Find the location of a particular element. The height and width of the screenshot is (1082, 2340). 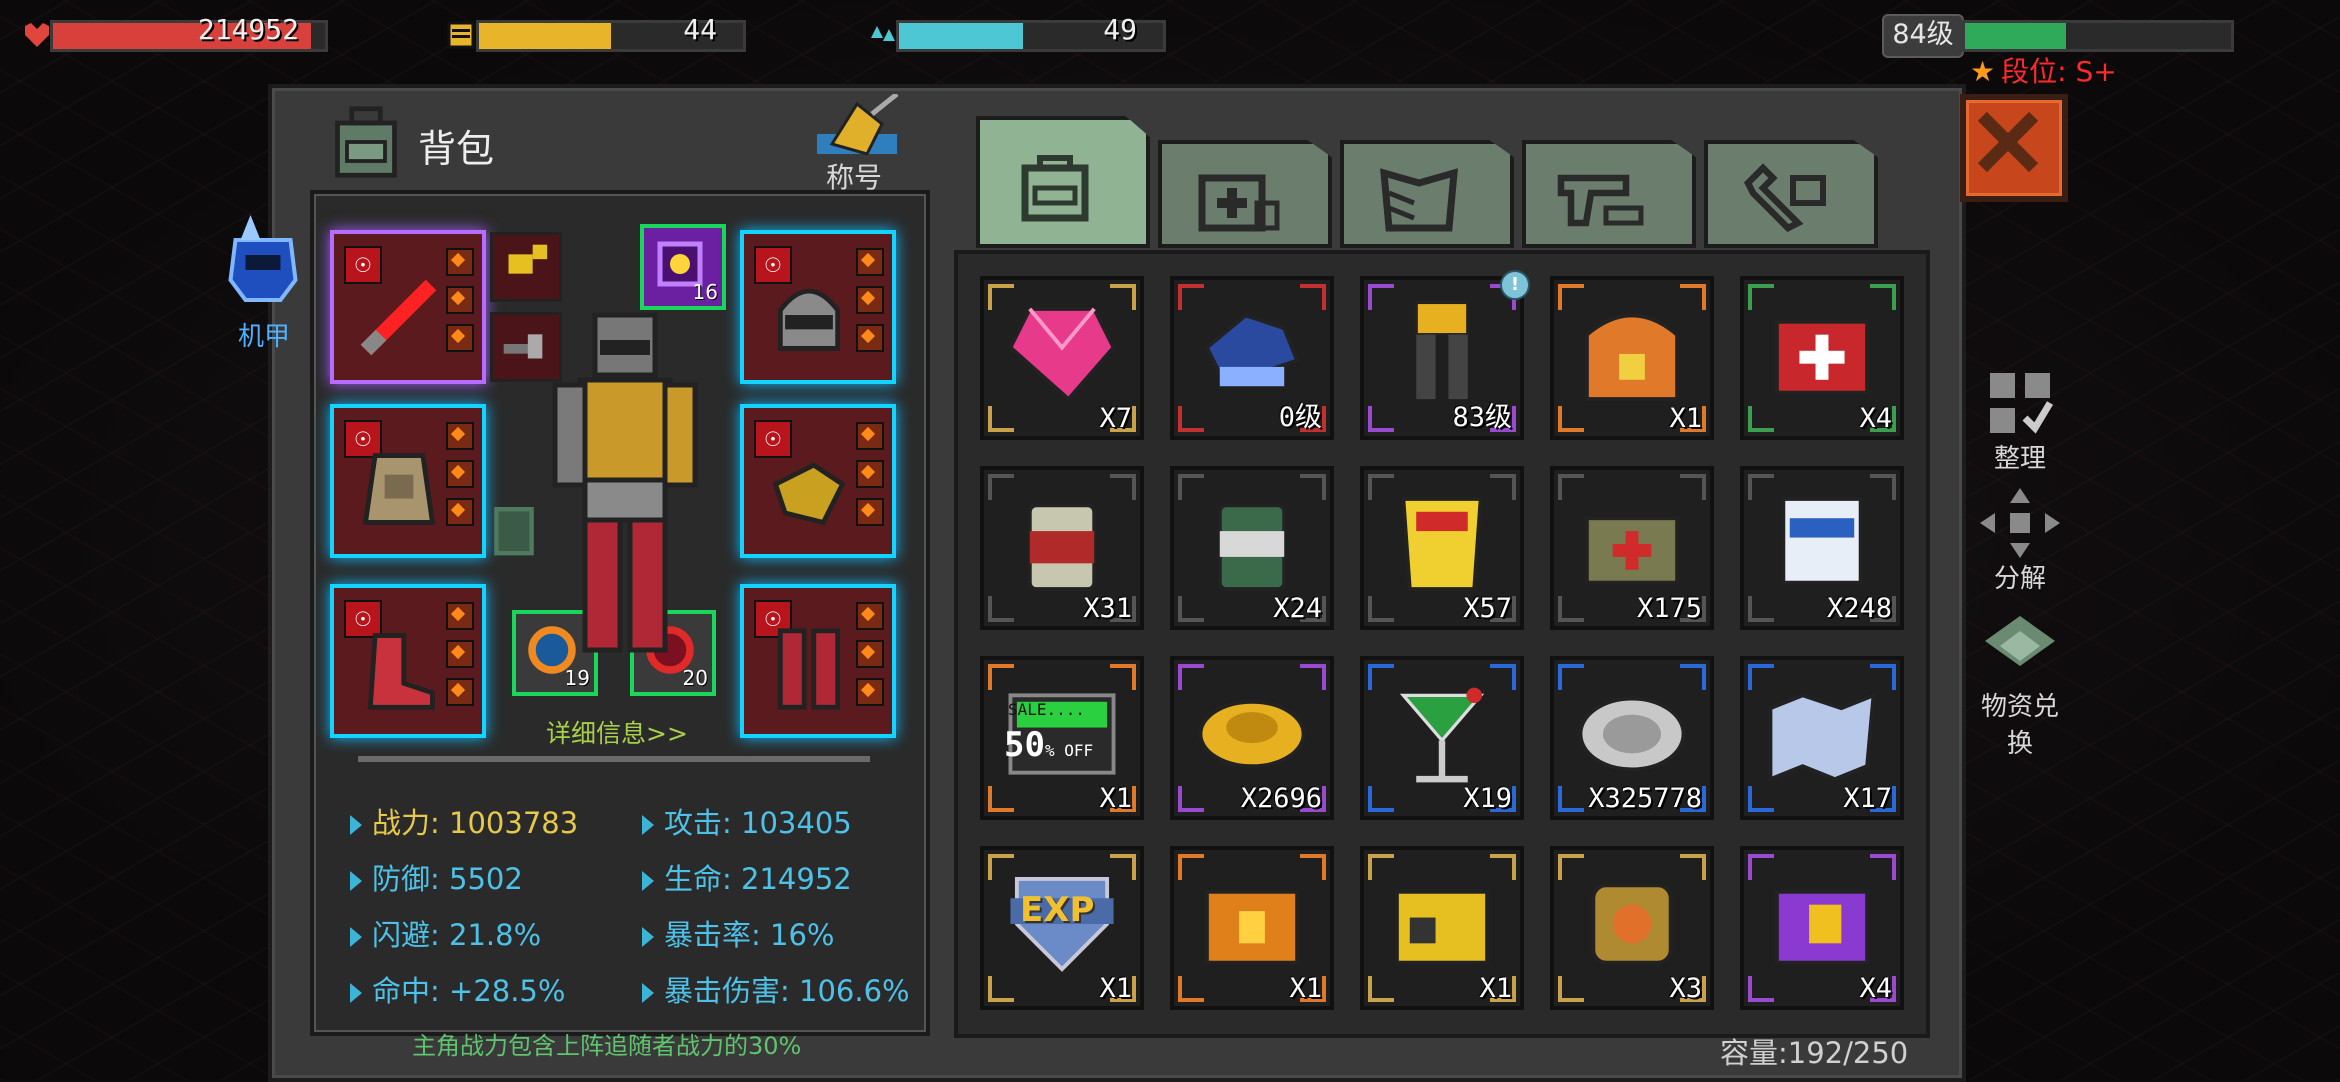

item-quantity: 83级 is located at coordinates (1482, 417).